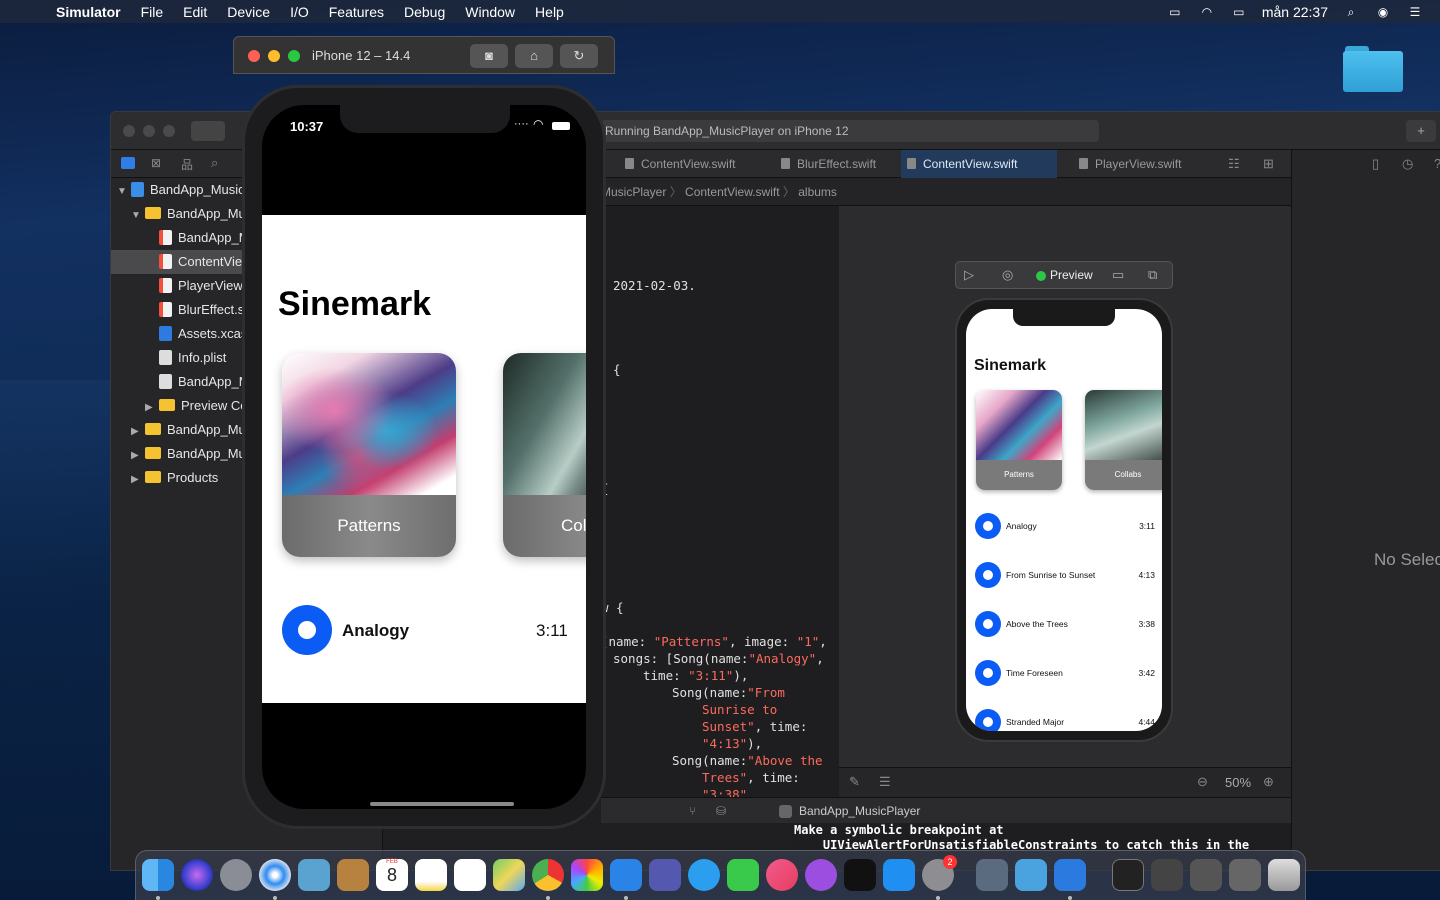 This screenshot has width=1440, height=900. What do you see at coordinates (187, 164) in the screenshot?
I see `symbol-navigator-icon: 品` at bounding box center [187, 164].